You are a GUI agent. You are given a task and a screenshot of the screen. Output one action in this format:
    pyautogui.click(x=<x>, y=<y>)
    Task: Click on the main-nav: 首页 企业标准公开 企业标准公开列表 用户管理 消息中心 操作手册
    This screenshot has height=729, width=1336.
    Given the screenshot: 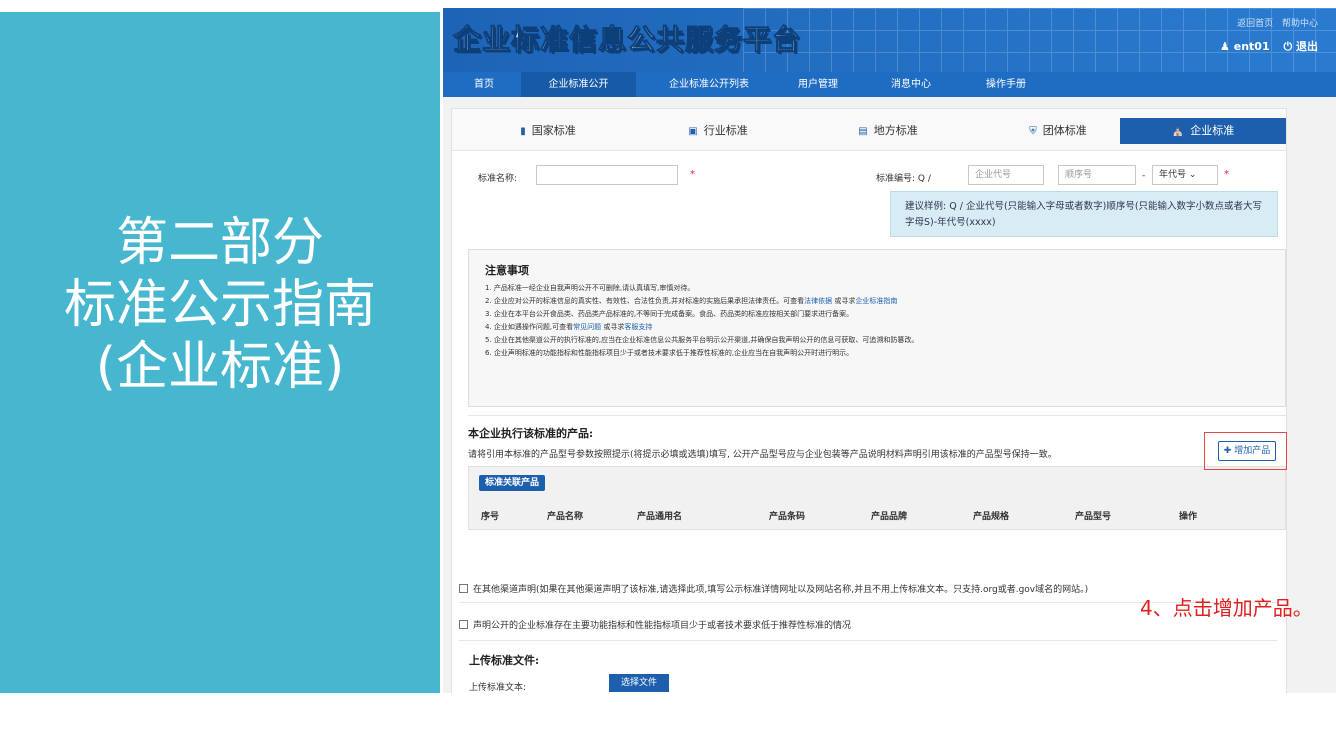 What is the action you would take?
    pyautogui.click(x=889, y=84)
    